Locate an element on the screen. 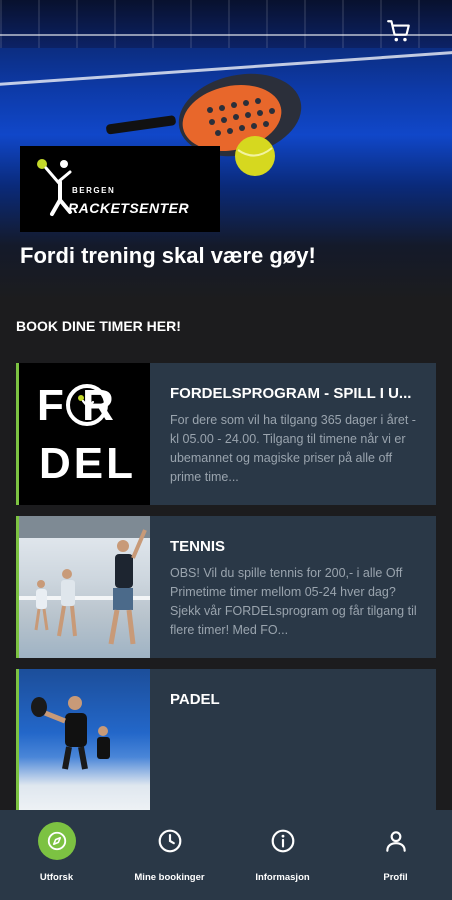  nav-item-utforsk: Utforsk is located at coordinates (56, 855).